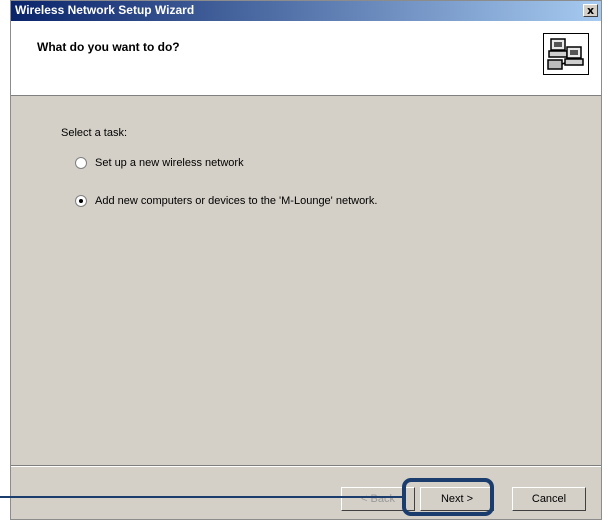 This screenshot has width=604, height=524. Describe the element at coordinates (105, 10) in the screenshot. I see `window-title: Wireless Network Setup Wizard` at that location.